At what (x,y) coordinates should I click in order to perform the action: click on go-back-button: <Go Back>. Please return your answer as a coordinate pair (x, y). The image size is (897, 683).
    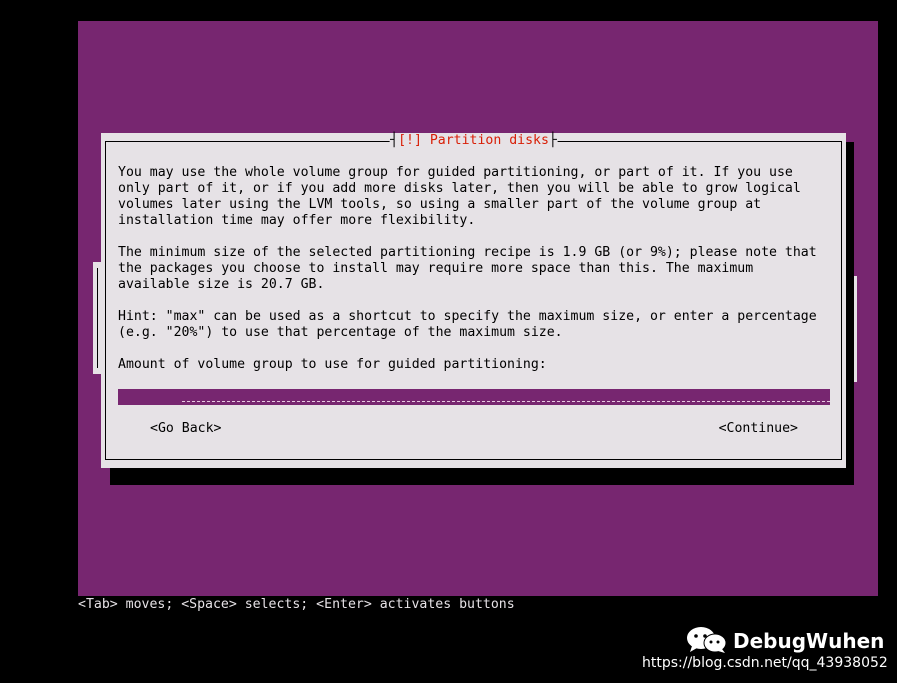
    Looking at the image, I should click on (185, 429).